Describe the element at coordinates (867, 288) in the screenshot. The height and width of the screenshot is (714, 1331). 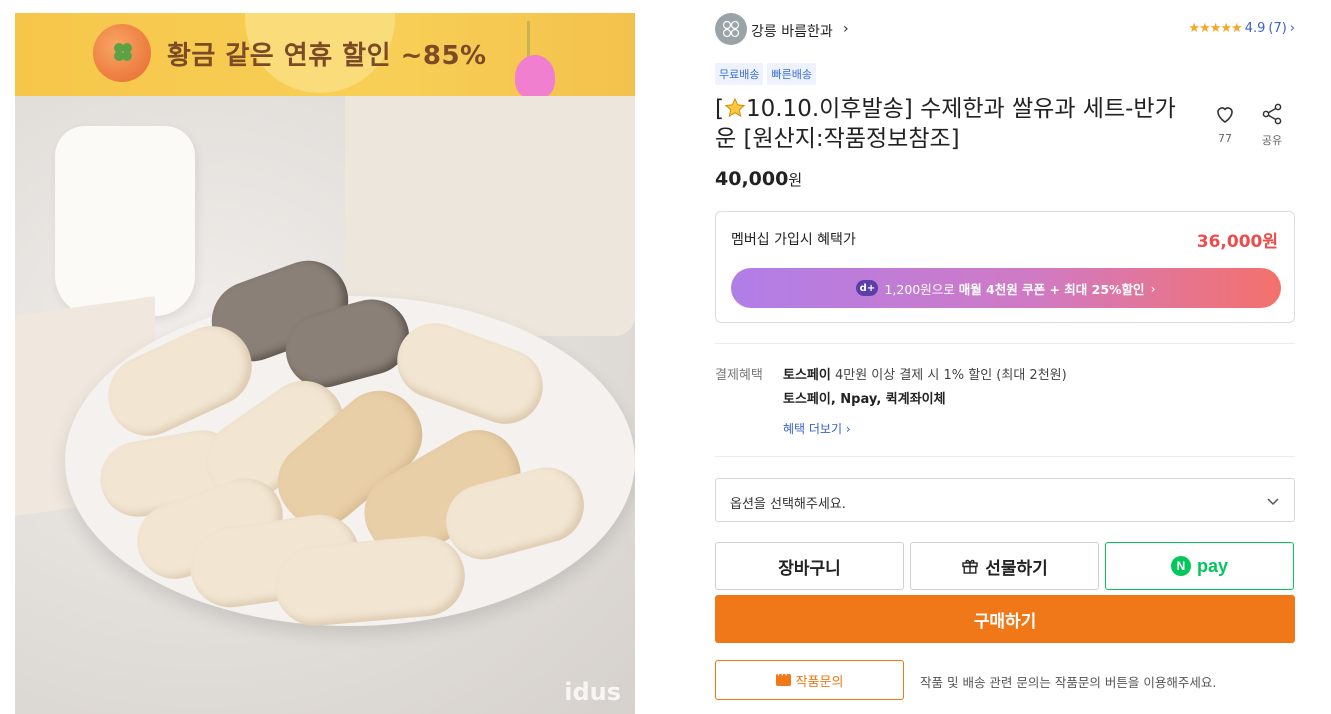
I see `dplus-icon: d+` at that location.